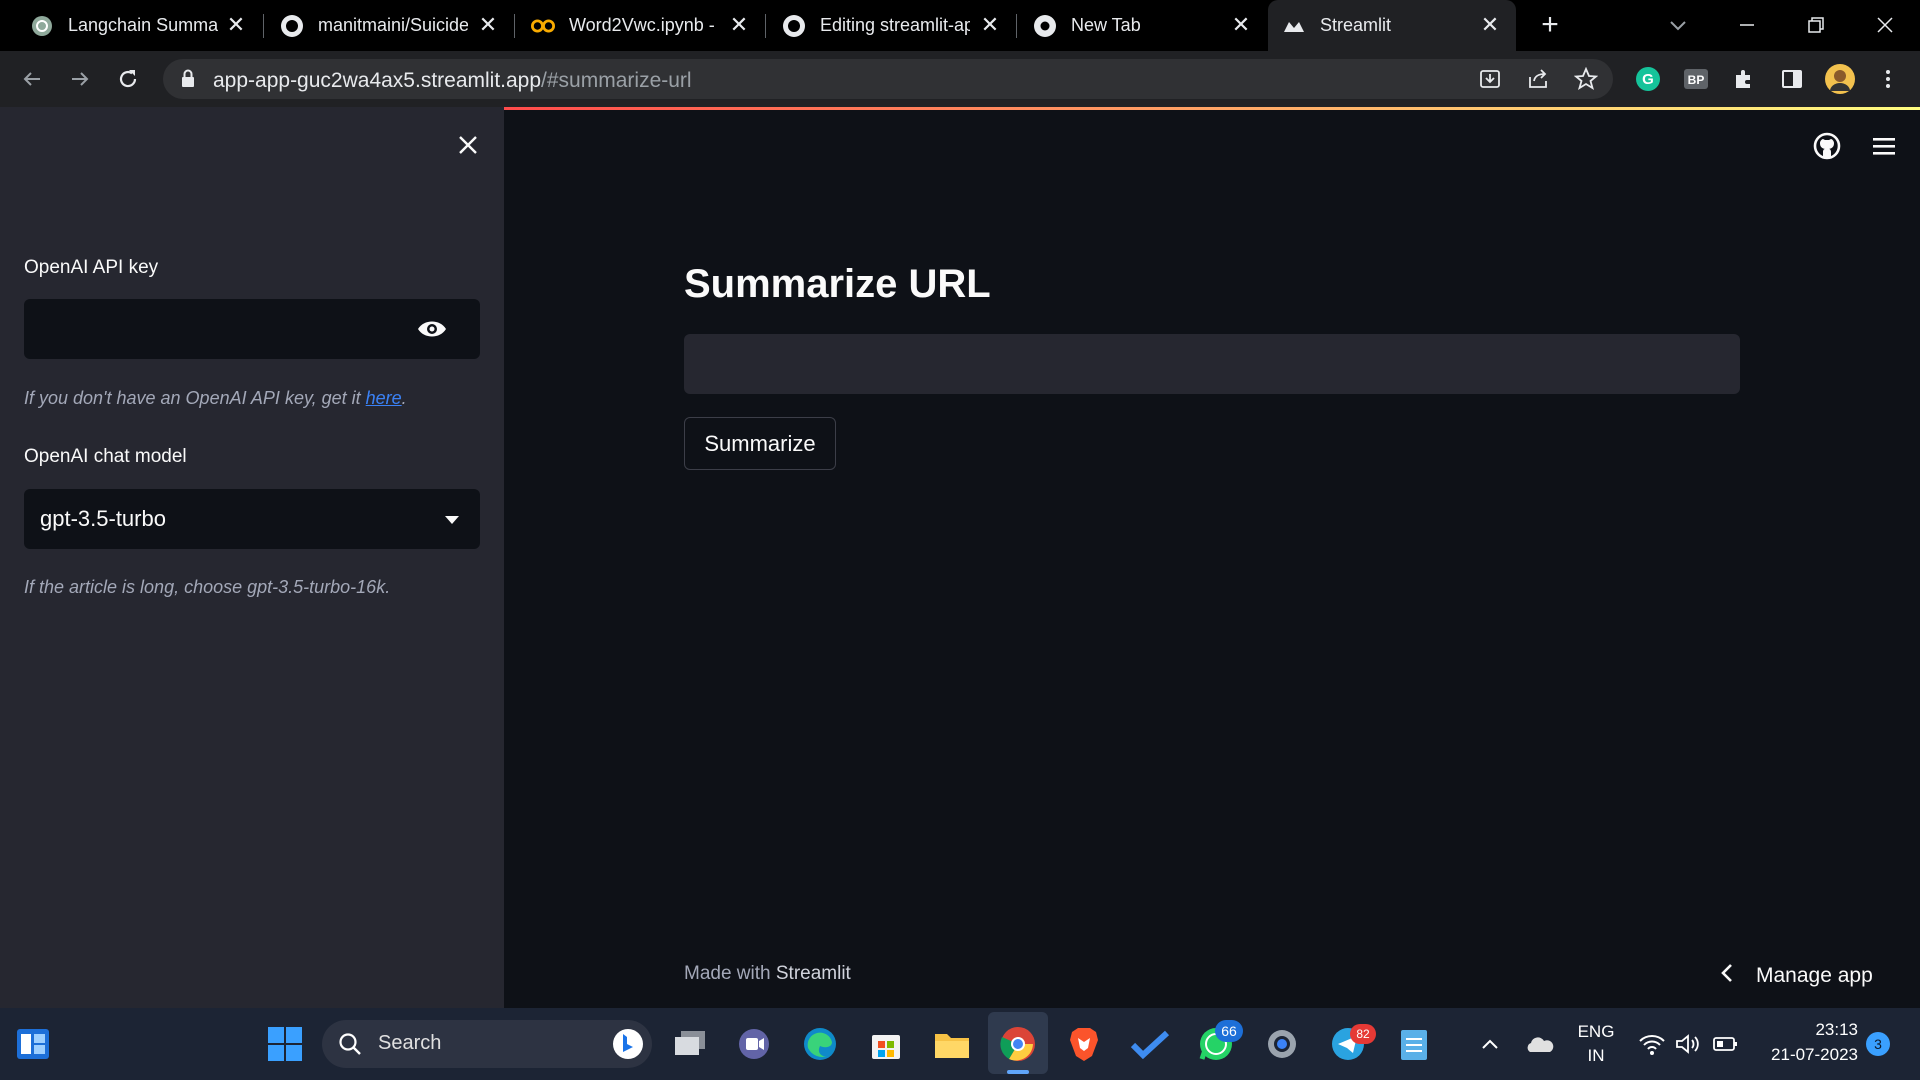  Describe the element at coordinates (252, 519) in the screenshot. I see `model-select: gpt-3.5-turbo` at that location.